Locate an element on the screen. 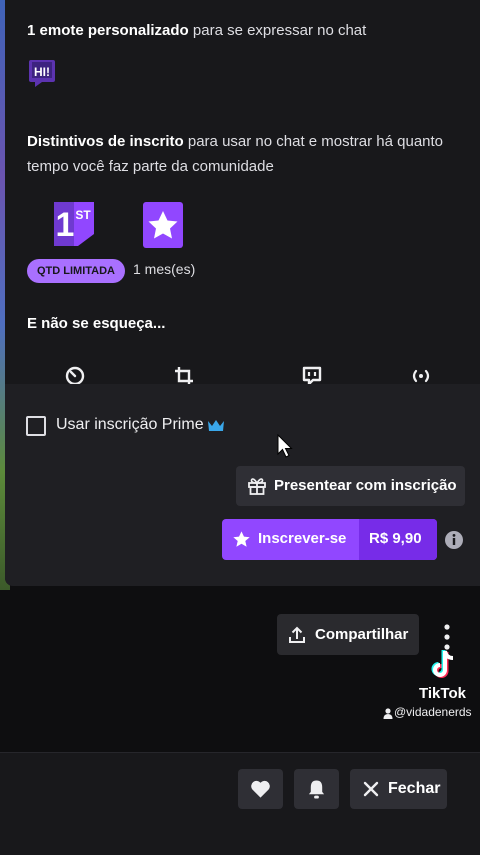 The height and width of the screenshot is (855, 480). close-button: Fechar is located at coordinates (398, 789).